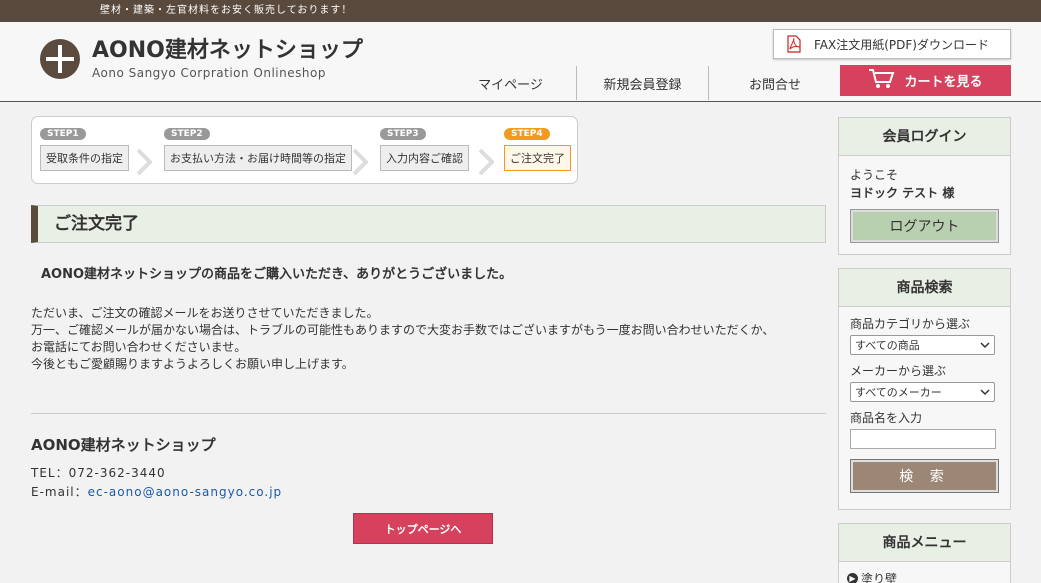  I want to click on nav-contact: お問合せ, so click(775, 83).